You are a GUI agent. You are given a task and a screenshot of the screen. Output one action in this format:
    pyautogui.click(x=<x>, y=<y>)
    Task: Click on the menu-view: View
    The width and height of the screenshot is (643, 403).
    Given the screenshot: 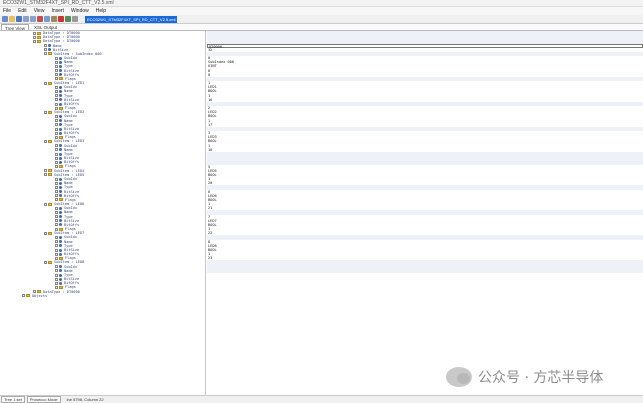 What is the action you would take?
    pyautogui.click(x=39, y=11)
    